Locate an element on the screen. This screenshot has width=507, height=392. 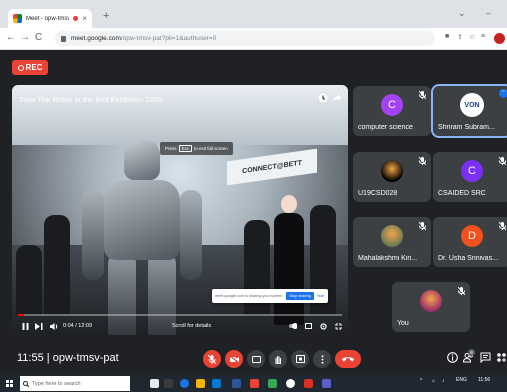
reload-icon: C is located at coordinates (38, 37).